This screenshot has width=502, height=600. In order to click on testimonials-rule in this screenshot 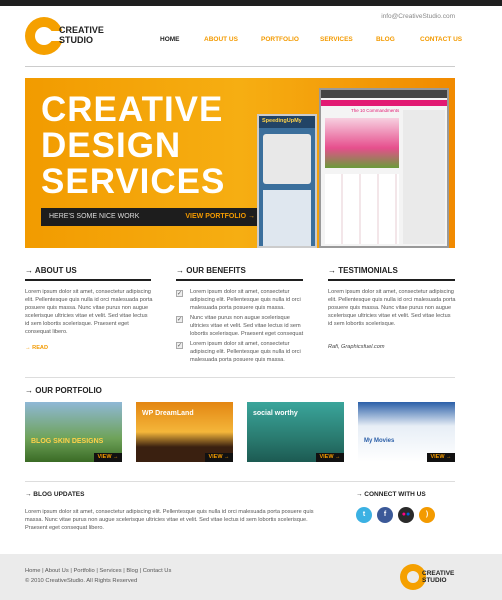, I will do `click(391, 280)`.